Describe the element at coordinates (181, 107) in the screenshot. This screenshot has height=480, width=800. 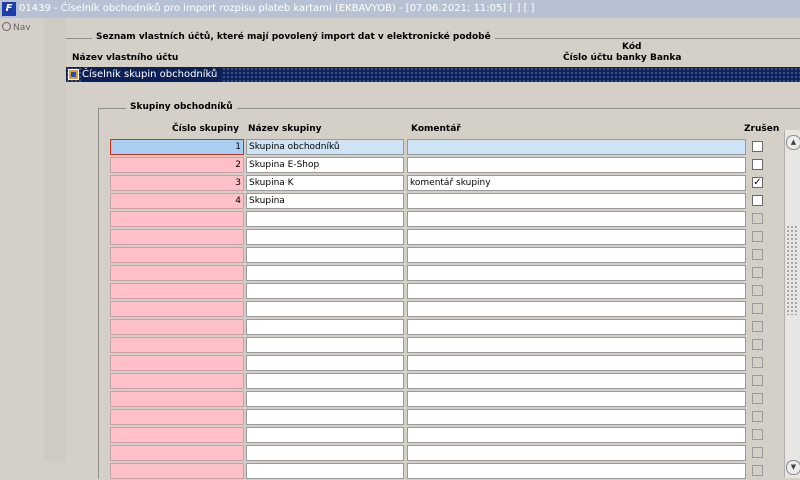
I see `groups-frame-label: Skupiny obchodníků` at that location.